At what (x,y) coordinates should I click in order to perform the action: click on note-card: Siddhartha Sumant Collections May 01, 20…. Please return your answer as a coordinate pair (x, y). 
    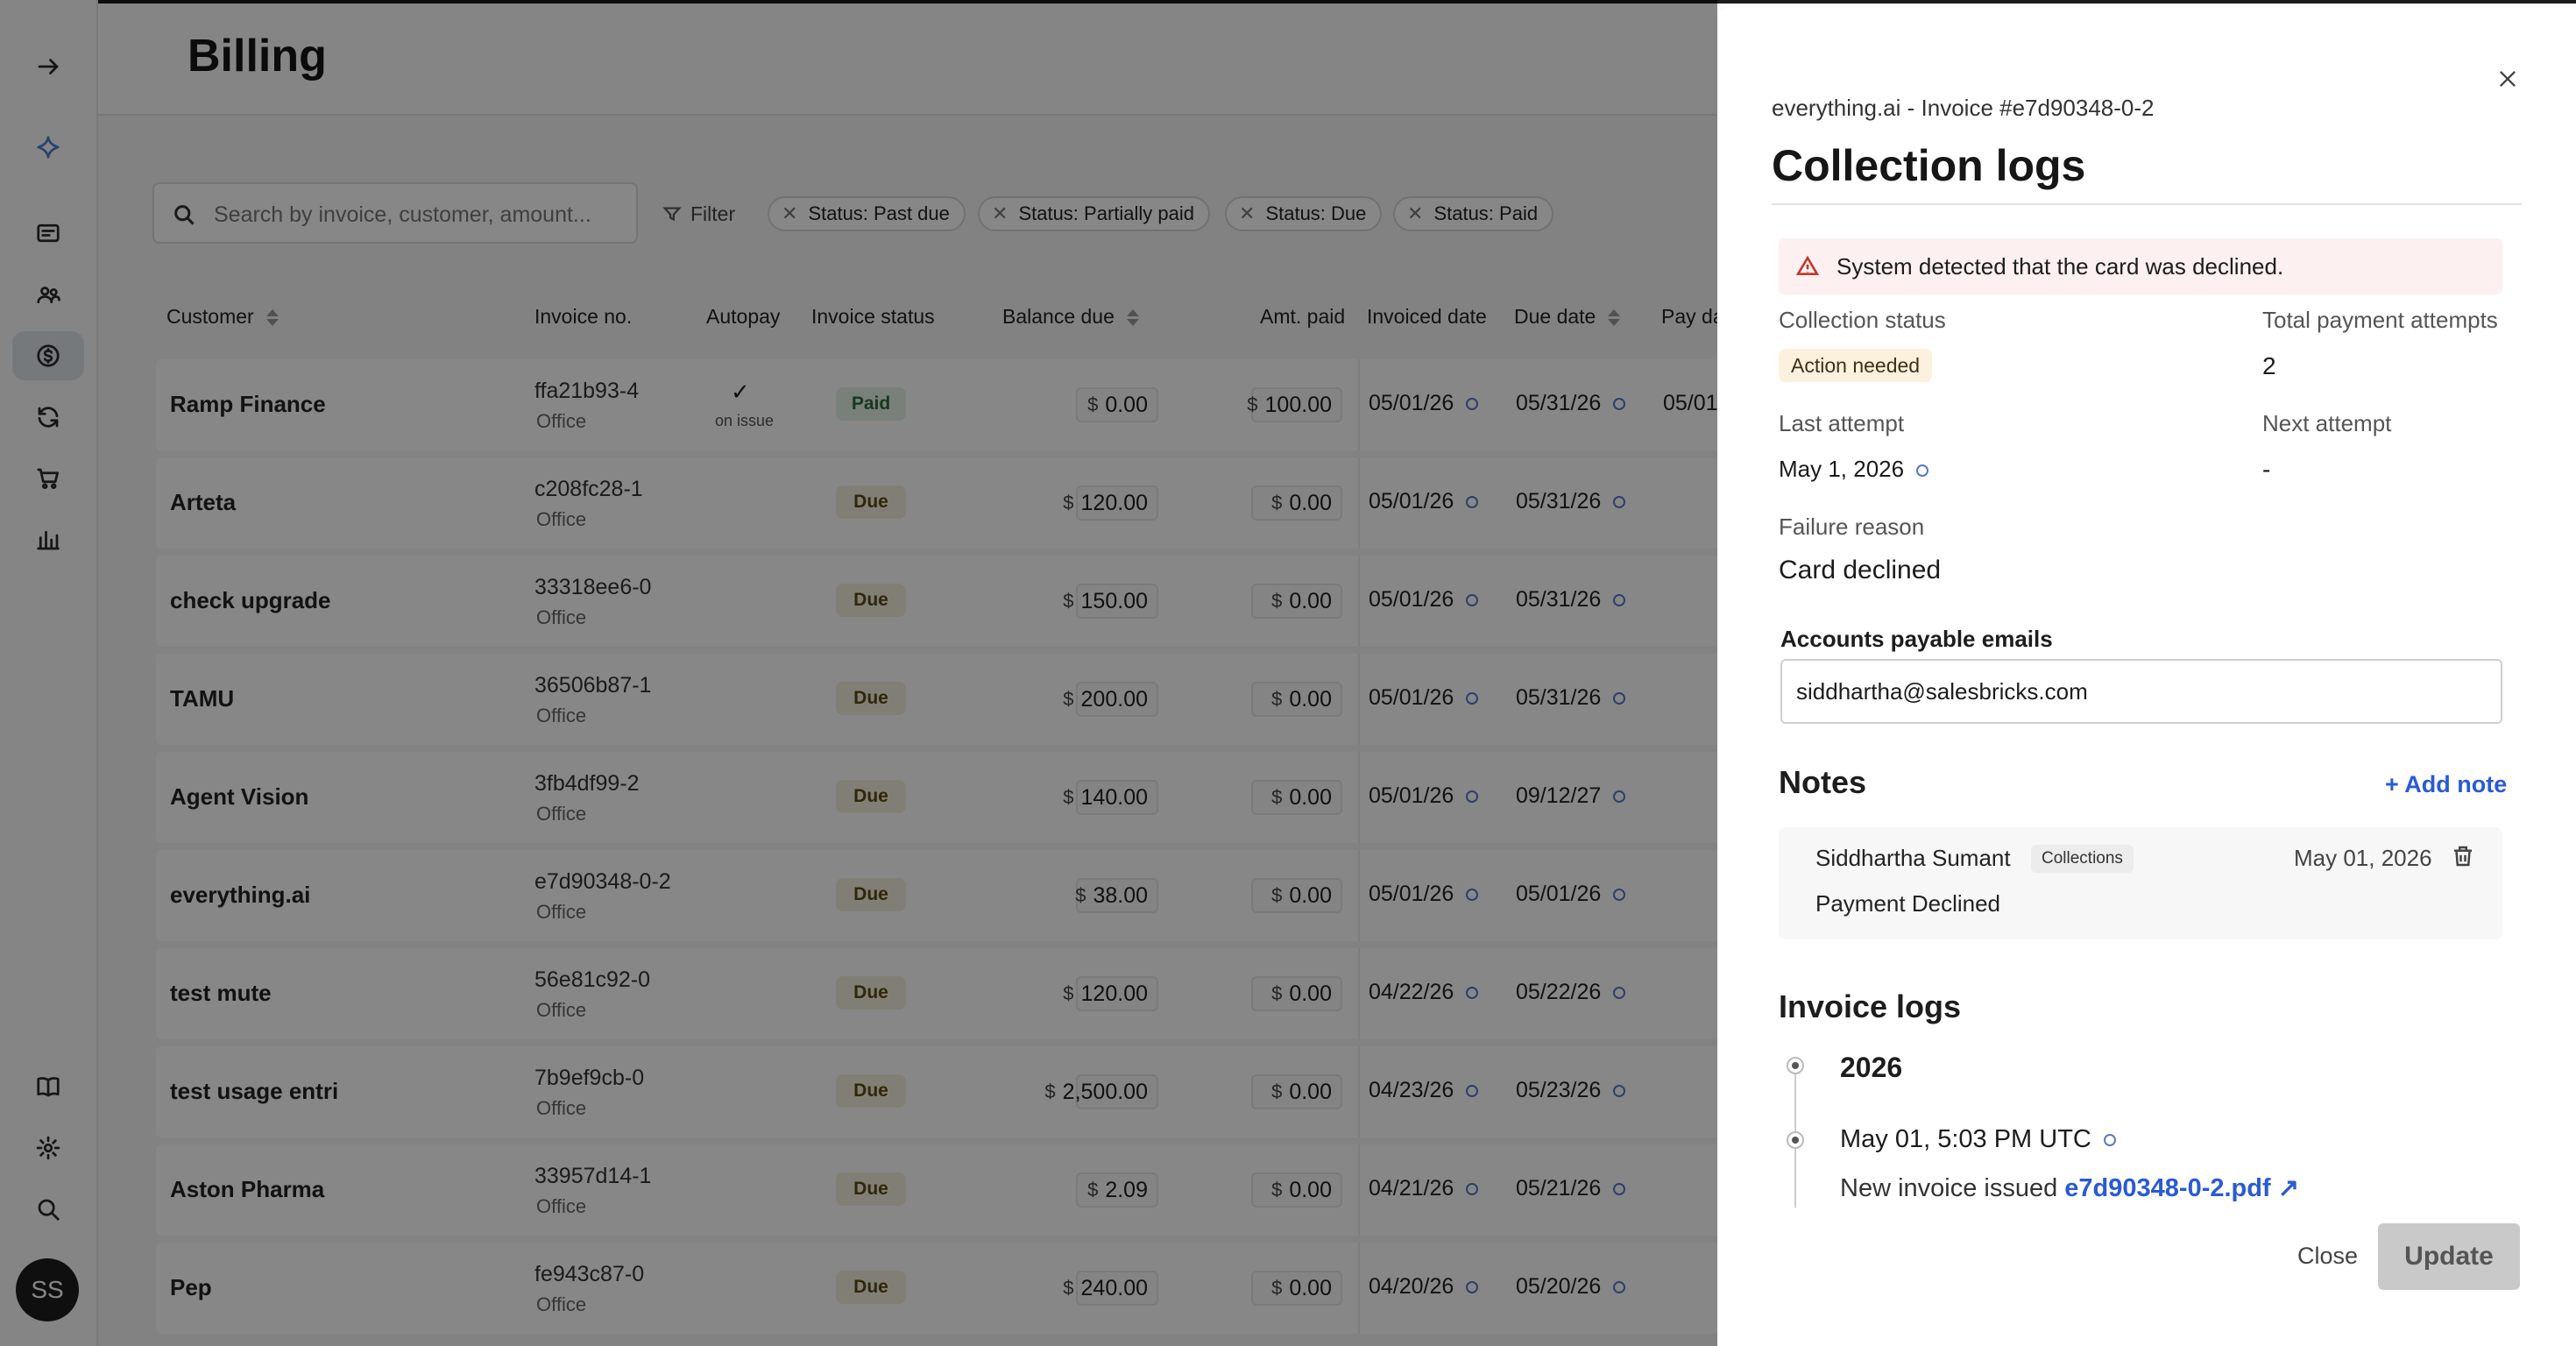
    Looking at the image, I should click on (2140, 883).